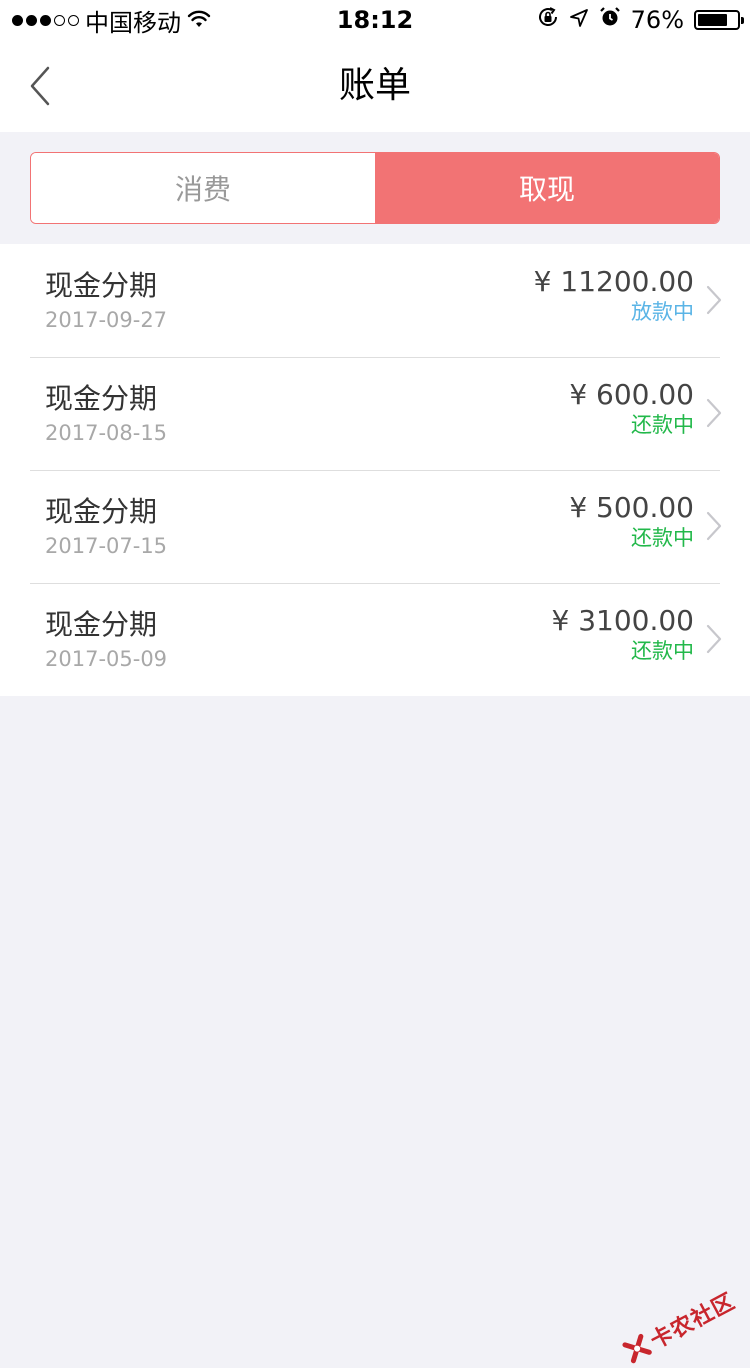 This screenshot has width=750, height=1368. I want to click on watermark: 卡农社区, so click(679, 1326).